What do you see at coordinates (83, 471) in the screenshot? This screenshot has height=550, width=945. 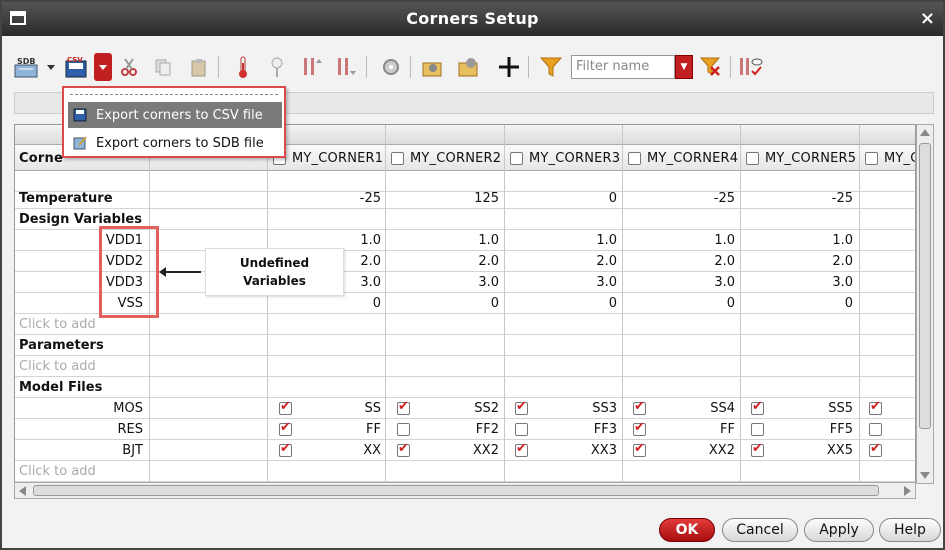 I see `click-to-add-model-file: Click to add` at bounding box center [83, 471].